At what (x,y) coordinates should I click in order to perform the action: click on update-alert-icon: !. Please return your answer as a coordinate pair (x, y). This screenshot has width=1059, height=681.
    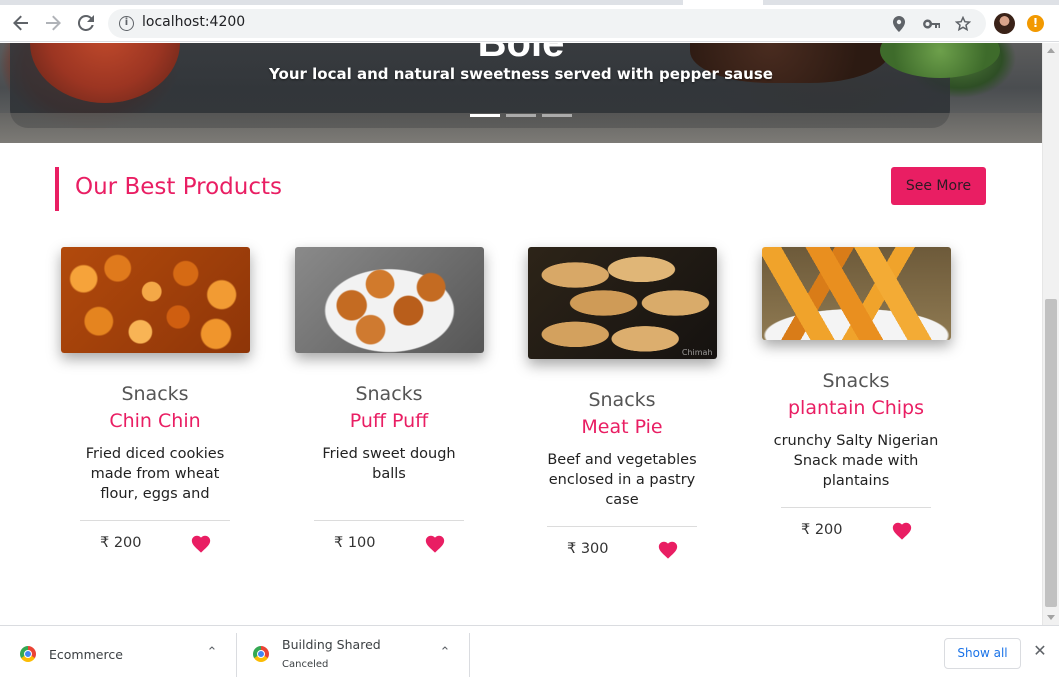
    Looking at the image, I should click on (1035, 23).